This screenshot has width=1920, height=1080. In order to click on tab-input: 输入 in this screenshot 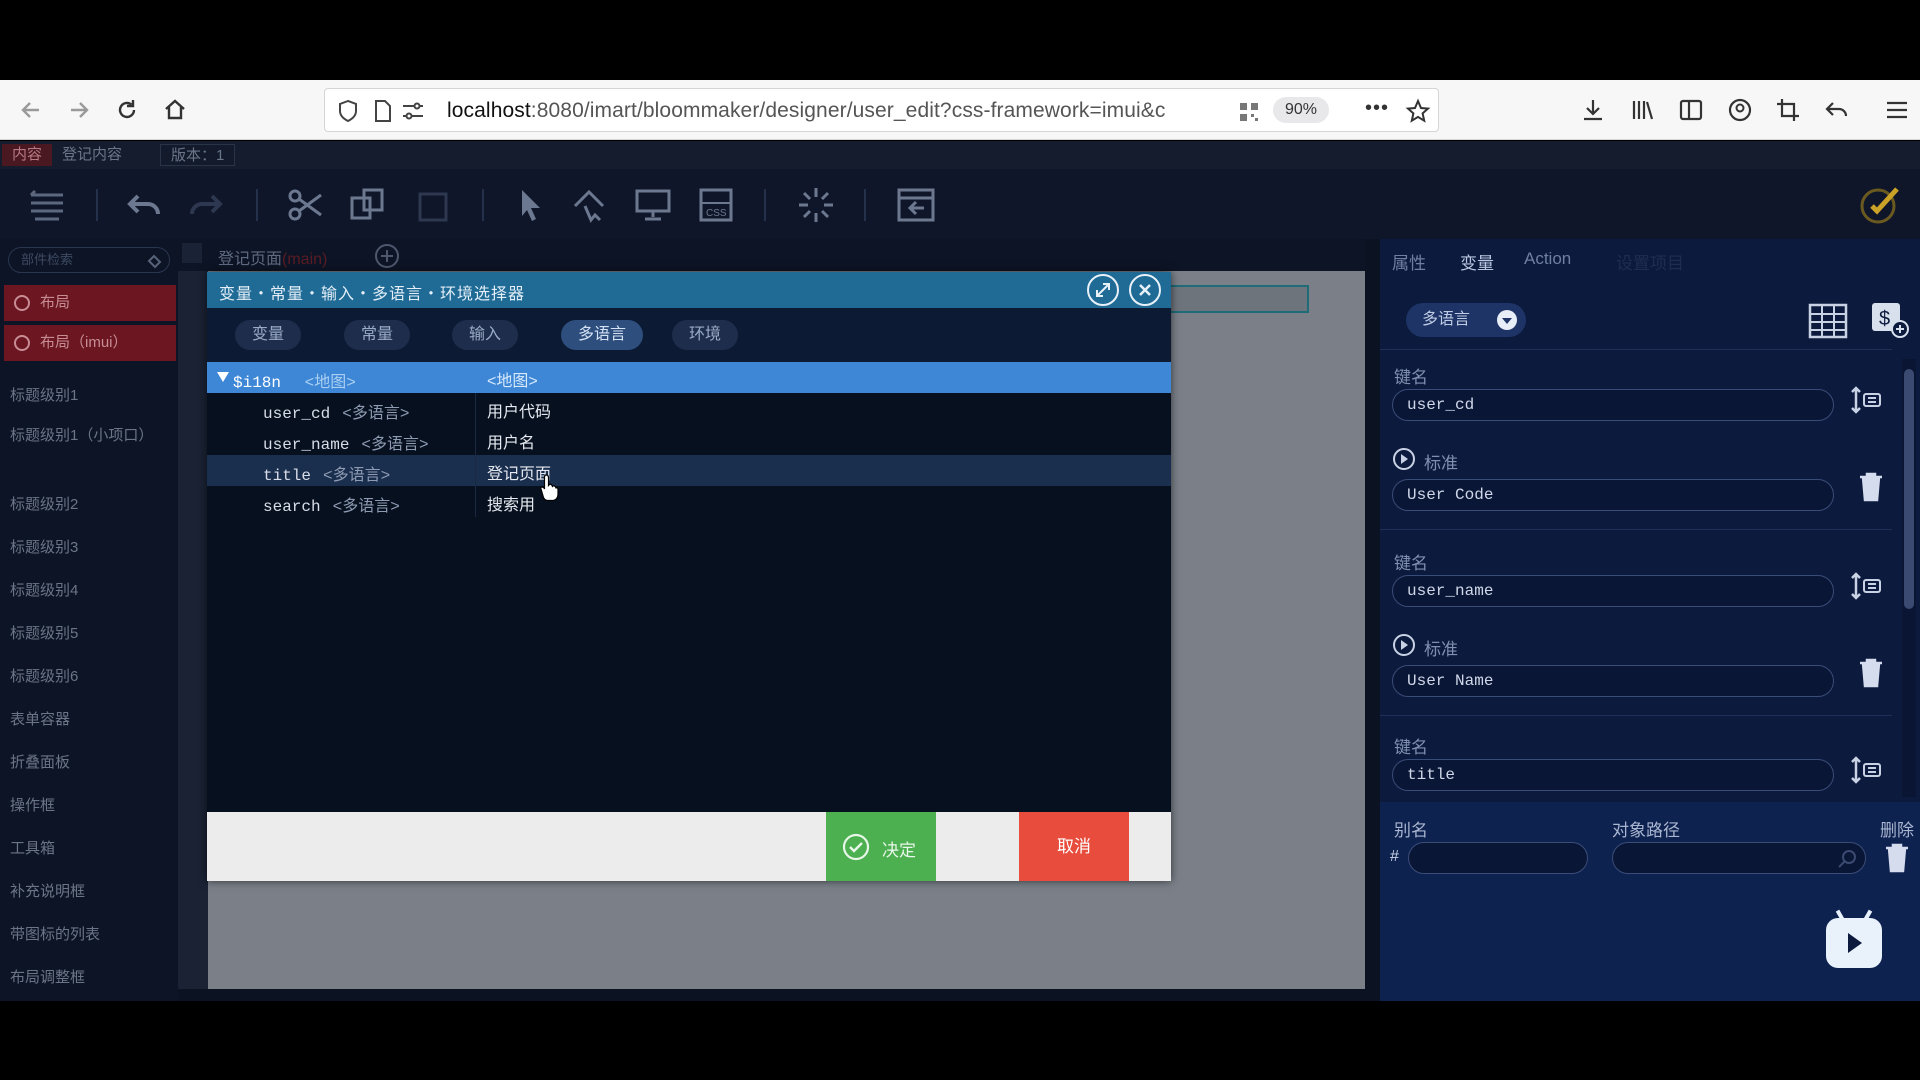, I will do `click(485, 335)`.